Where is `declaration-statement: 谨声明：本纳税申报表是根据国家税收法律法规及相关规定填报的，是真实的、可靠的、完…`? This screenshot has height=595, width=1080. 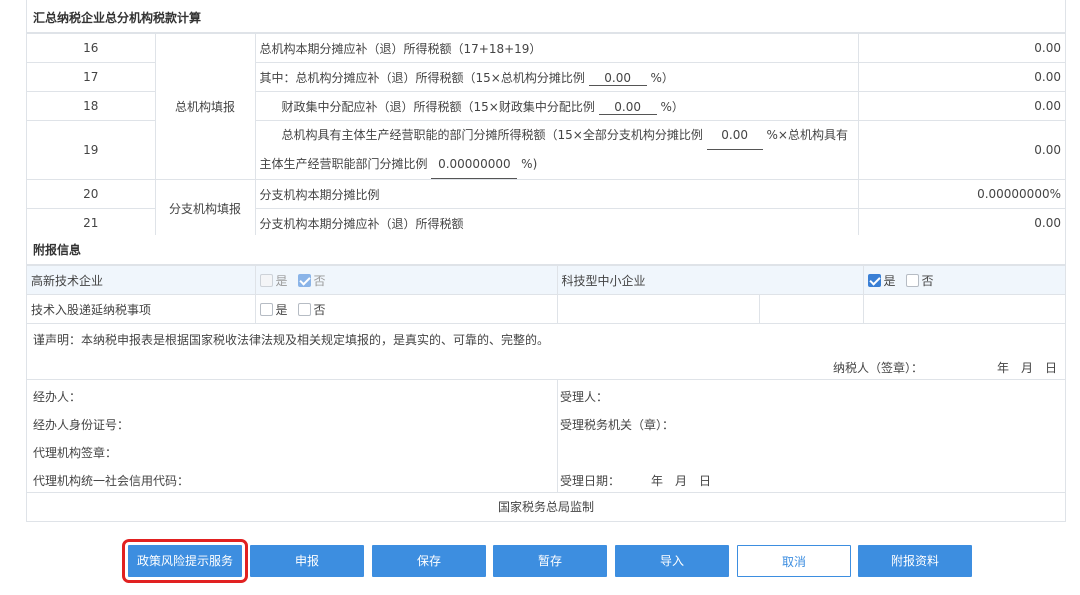
declaration-statement: 谨声明：本纳税申报表是根据国家税收法律法规及相关规定填报的，是真实的、可靠的、完… is located at coordinates (291, 340).